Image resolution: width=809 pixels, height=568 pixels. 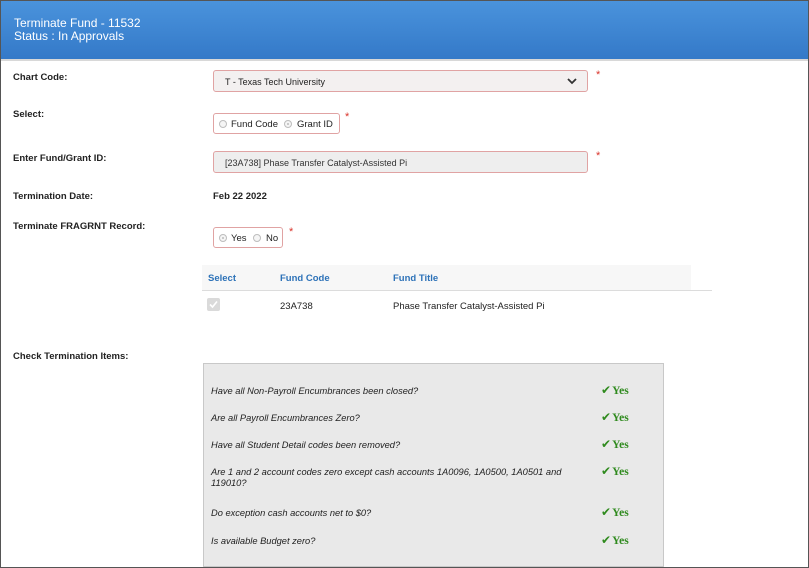 What do you see at coordinates (257, 238) in the screenshot?
I see `fragrnt-no-radio` at bounding box center [257, 238].